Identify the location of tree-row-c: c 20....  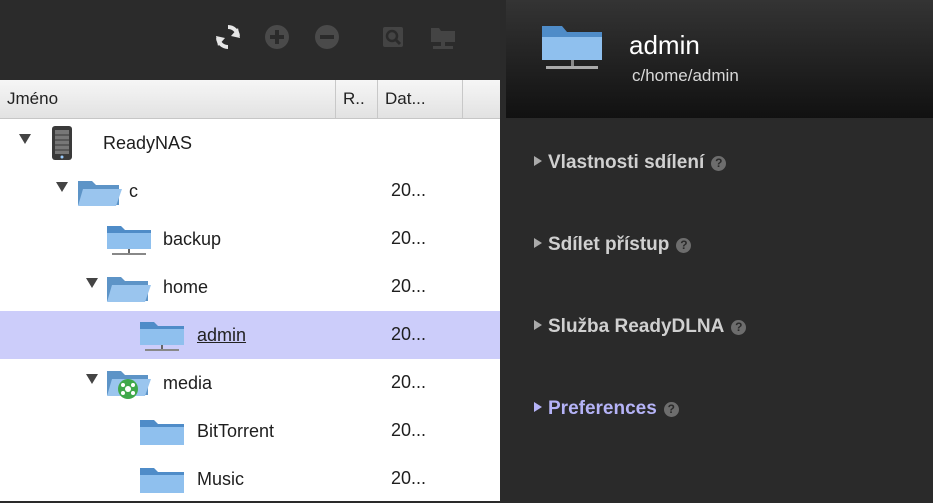
(250, 191).